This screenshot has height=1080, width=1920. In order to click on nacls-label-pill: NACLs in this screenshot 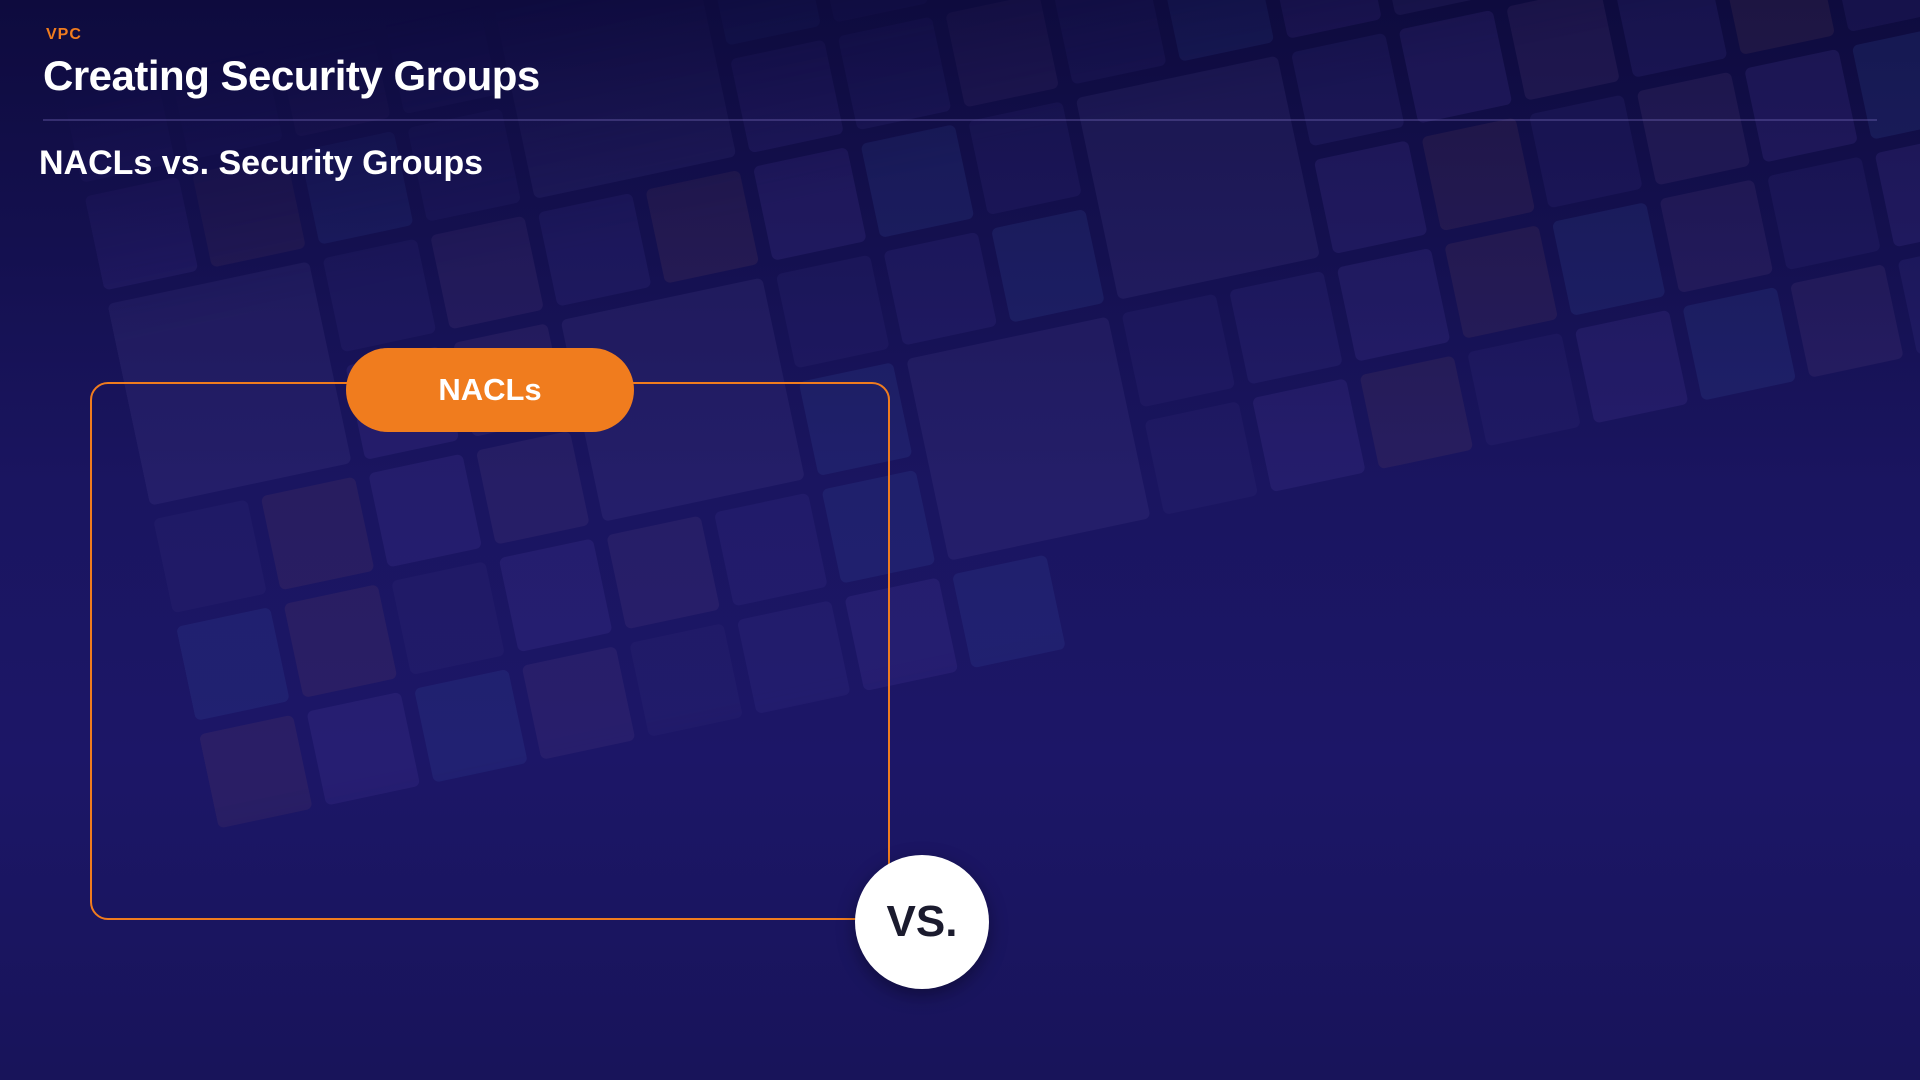, I will do `click(490, 390)`.